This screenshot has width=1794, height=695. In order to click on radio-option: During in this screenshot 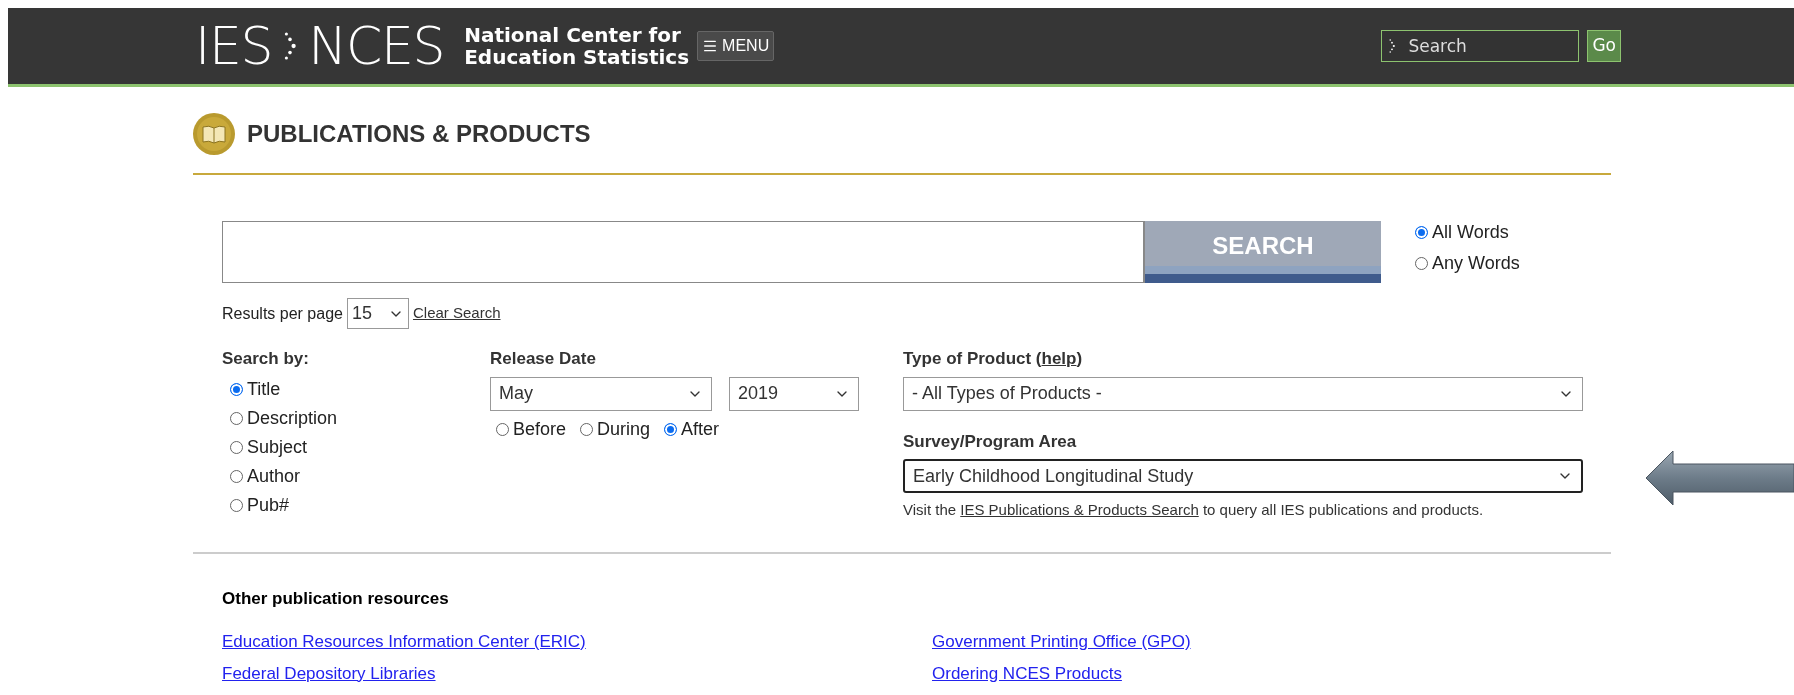, I will do `click(615, 429)`.